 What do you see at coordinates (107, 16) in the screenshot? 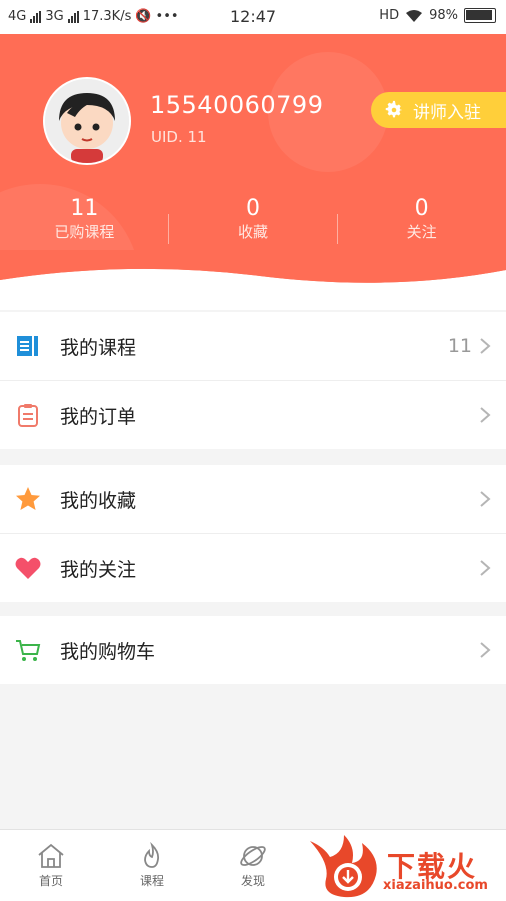
I see `network-speed: 17.3K/s` at bounding box center [107, 16].